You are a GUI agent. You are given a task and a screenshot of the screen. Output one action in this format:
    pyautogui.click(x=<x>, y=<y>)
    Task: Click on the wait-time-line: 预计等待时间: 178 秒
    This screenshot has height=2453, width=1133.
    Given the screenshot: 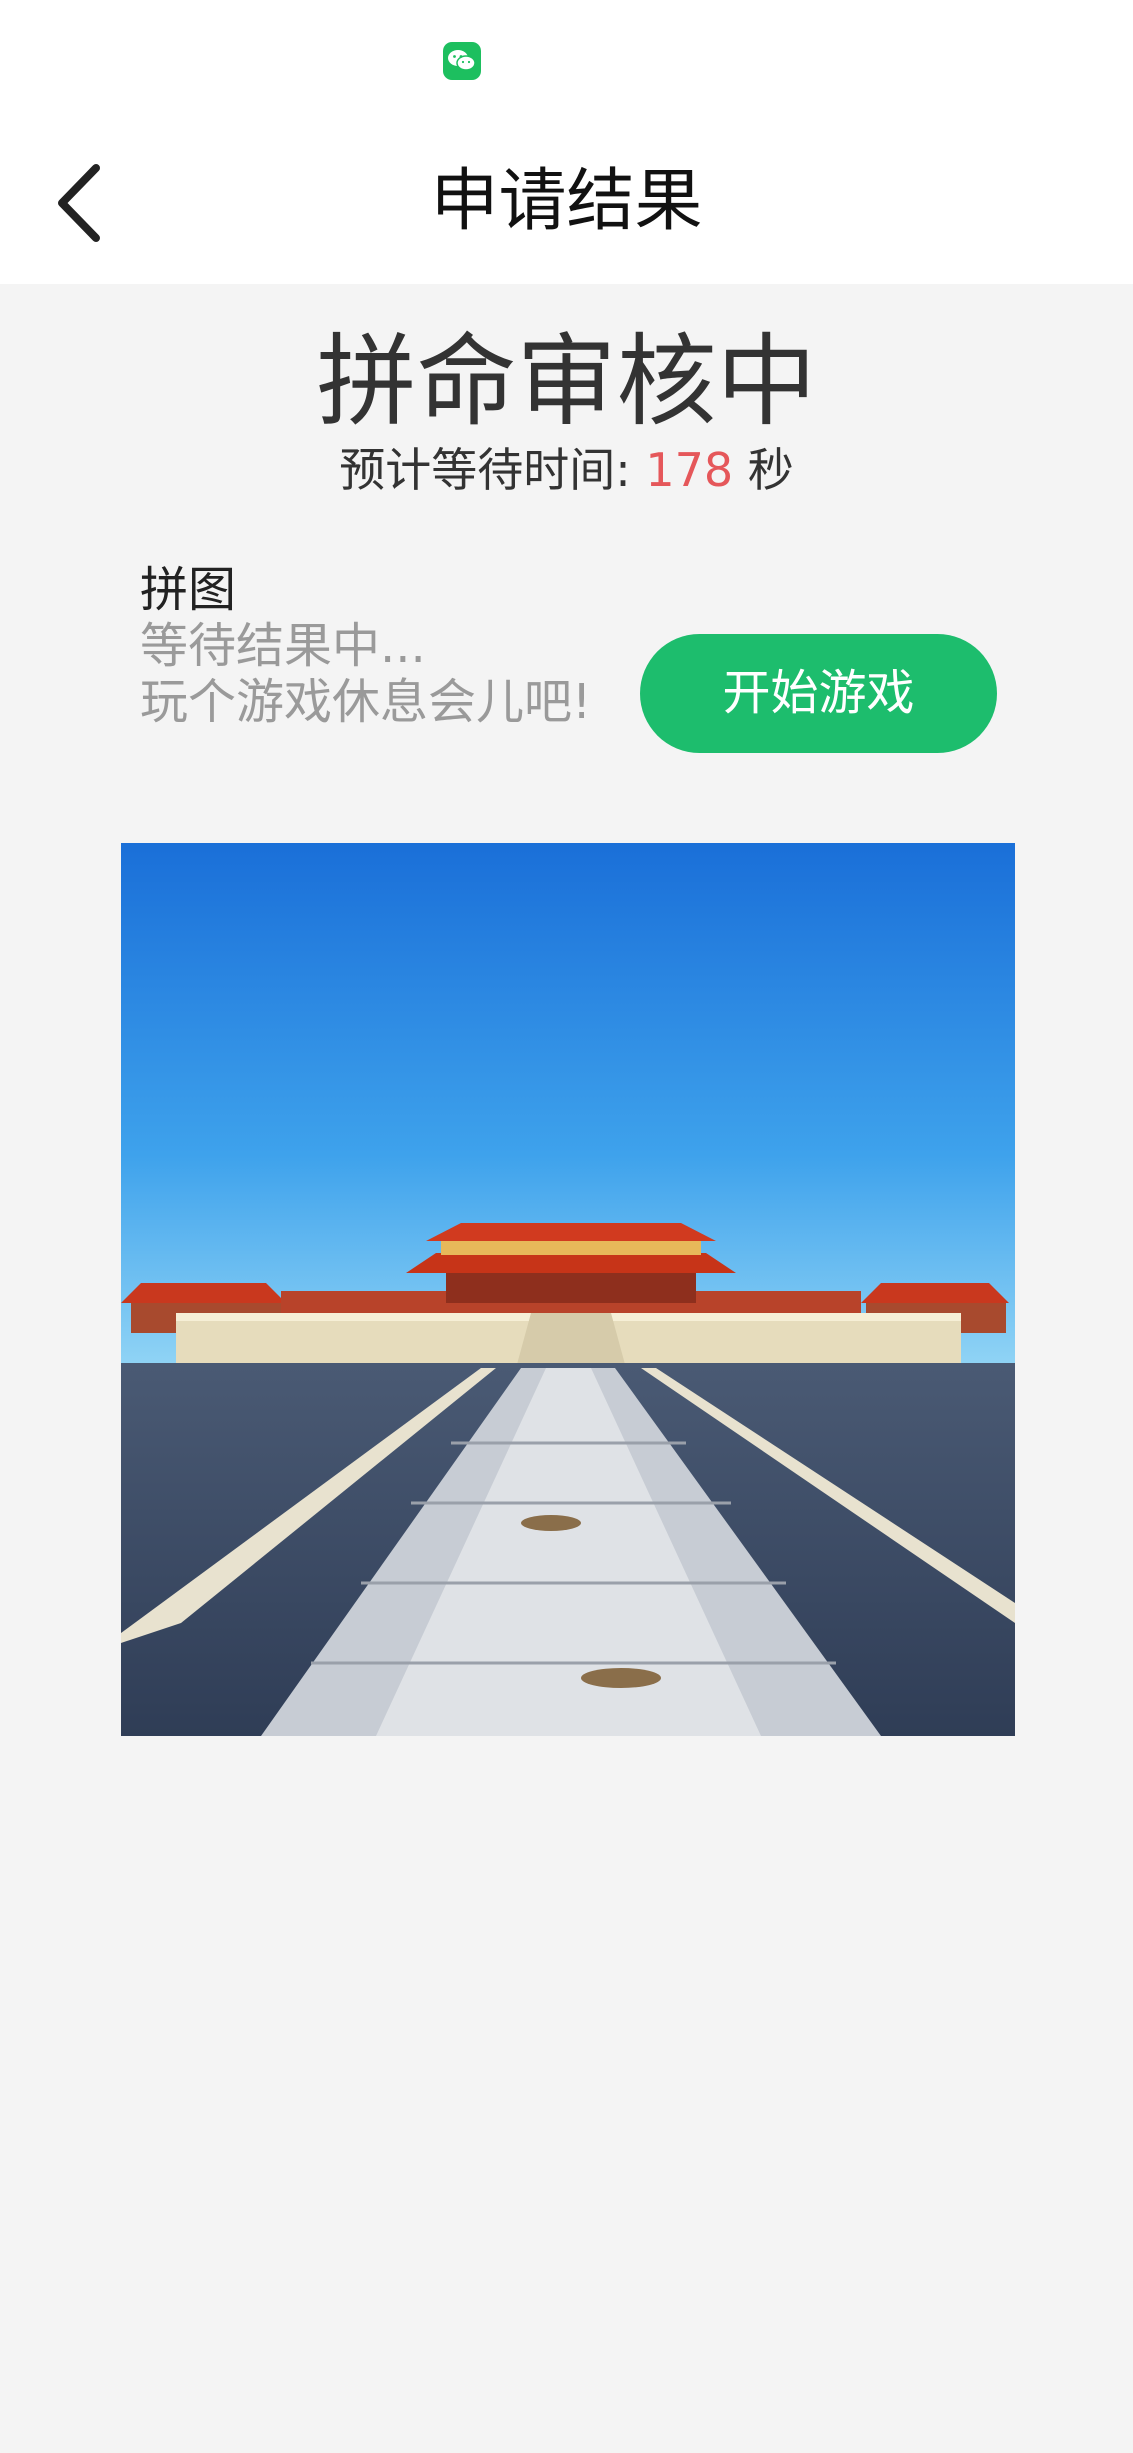 What is the action you would take?
    pyautogui.click(x=566, y=470)
    